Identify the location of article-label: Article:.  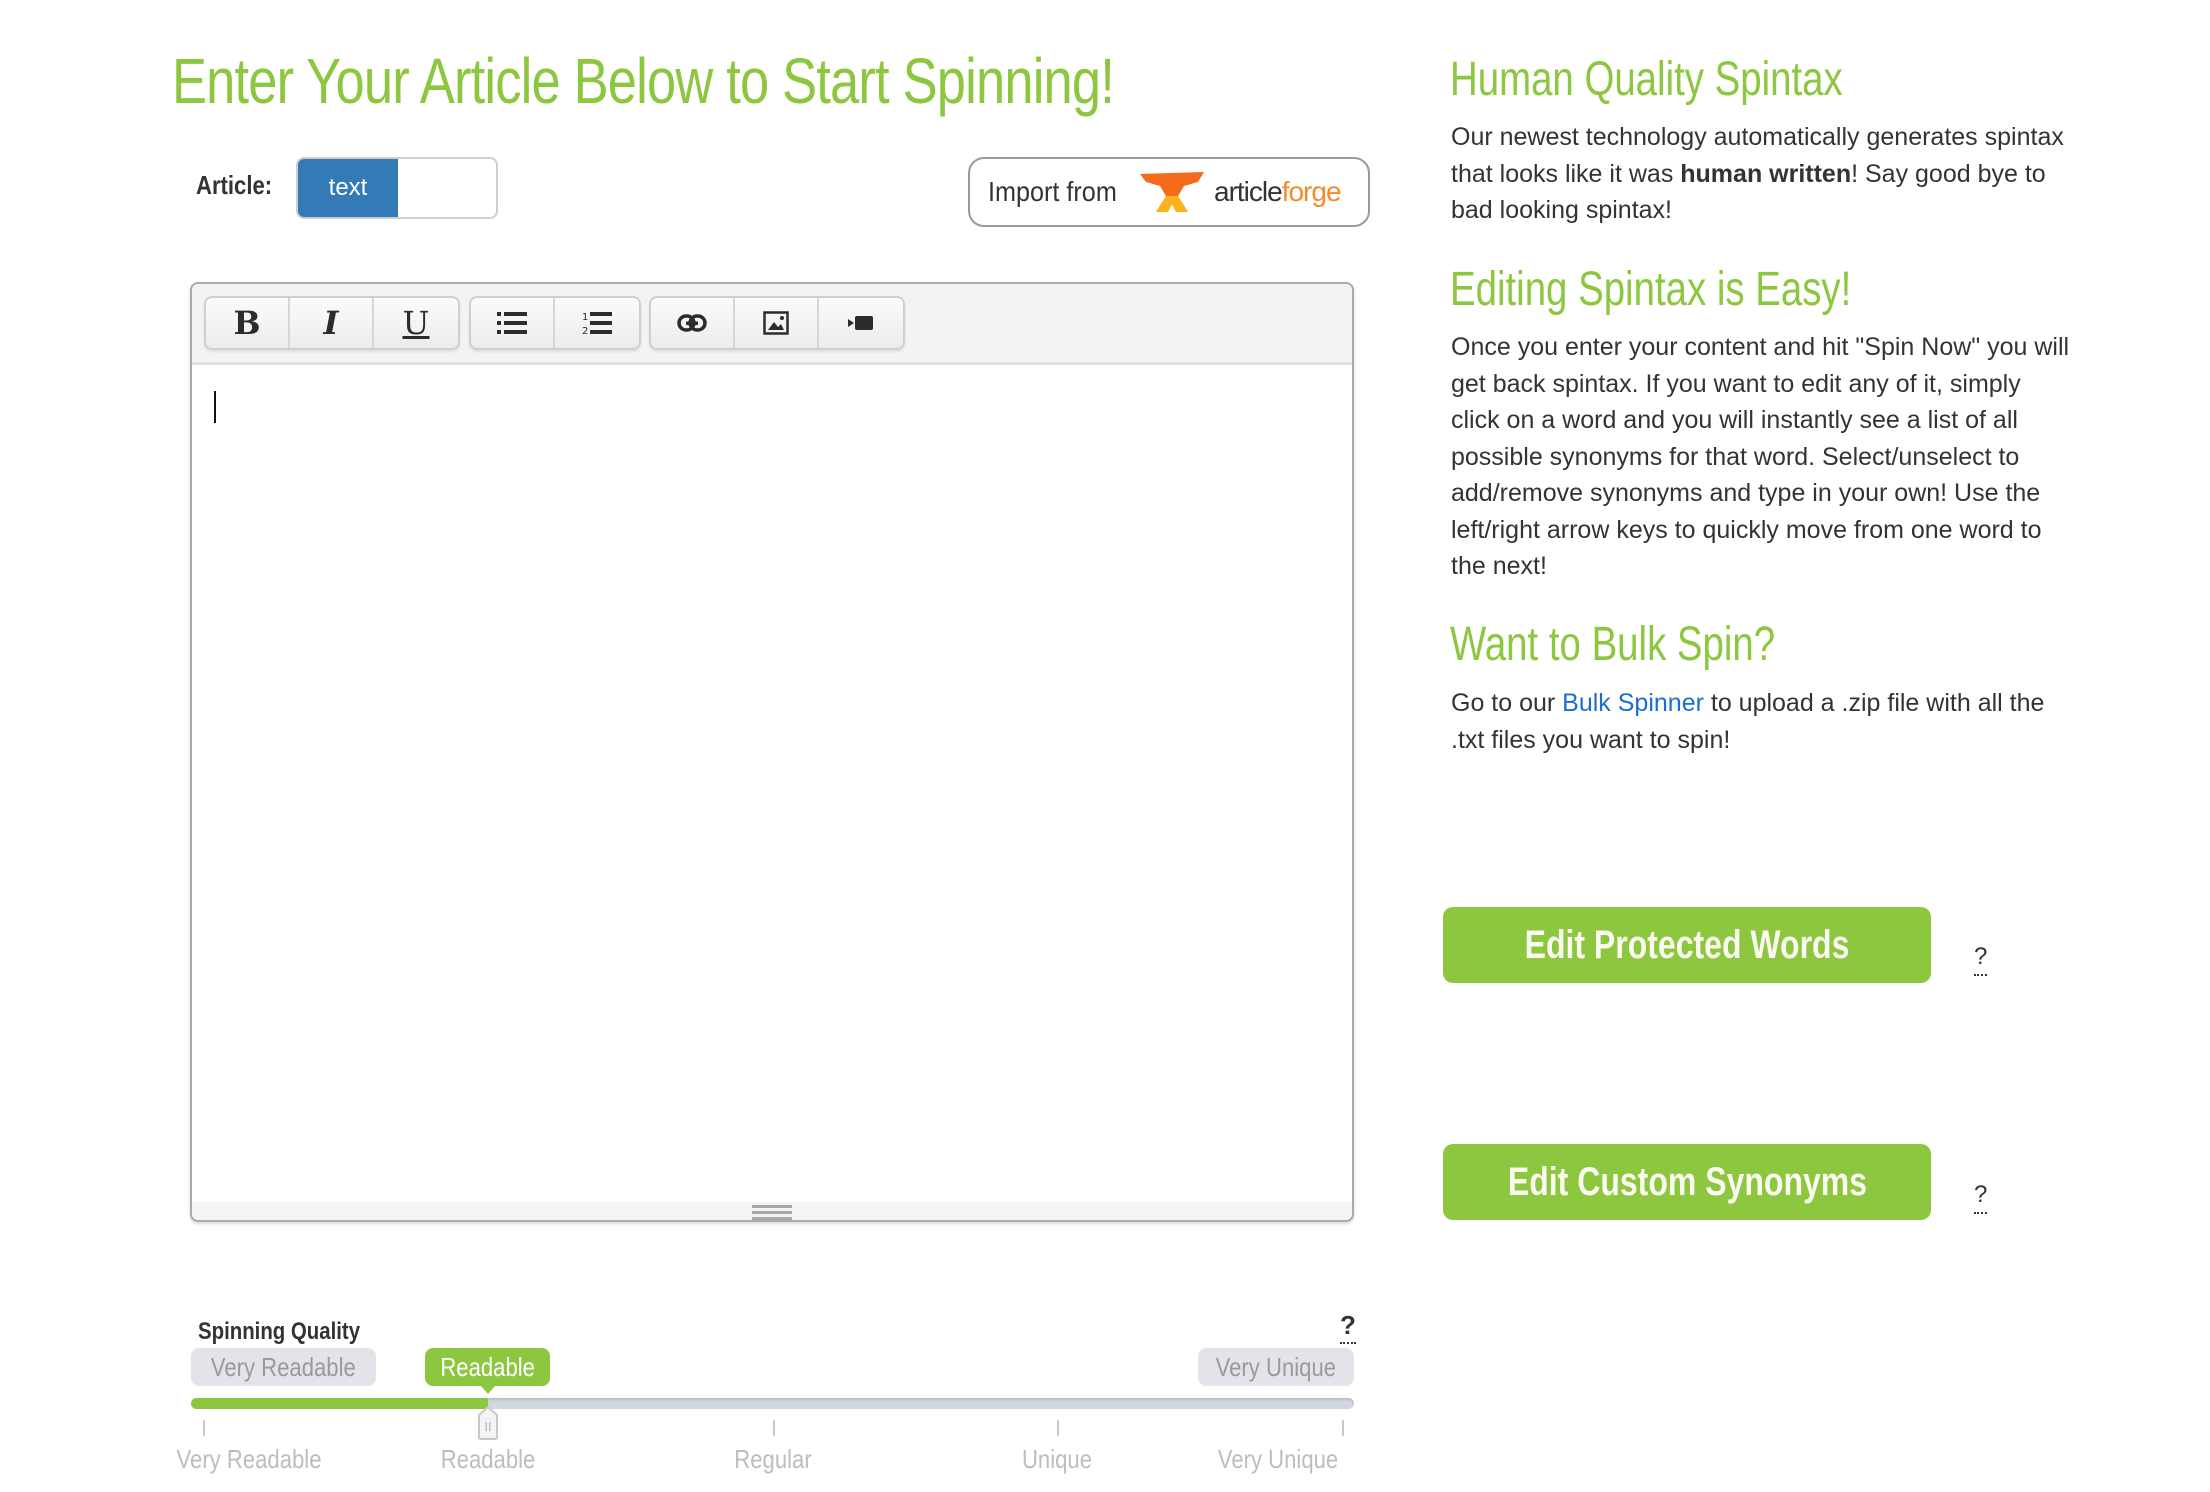
(234, 185).